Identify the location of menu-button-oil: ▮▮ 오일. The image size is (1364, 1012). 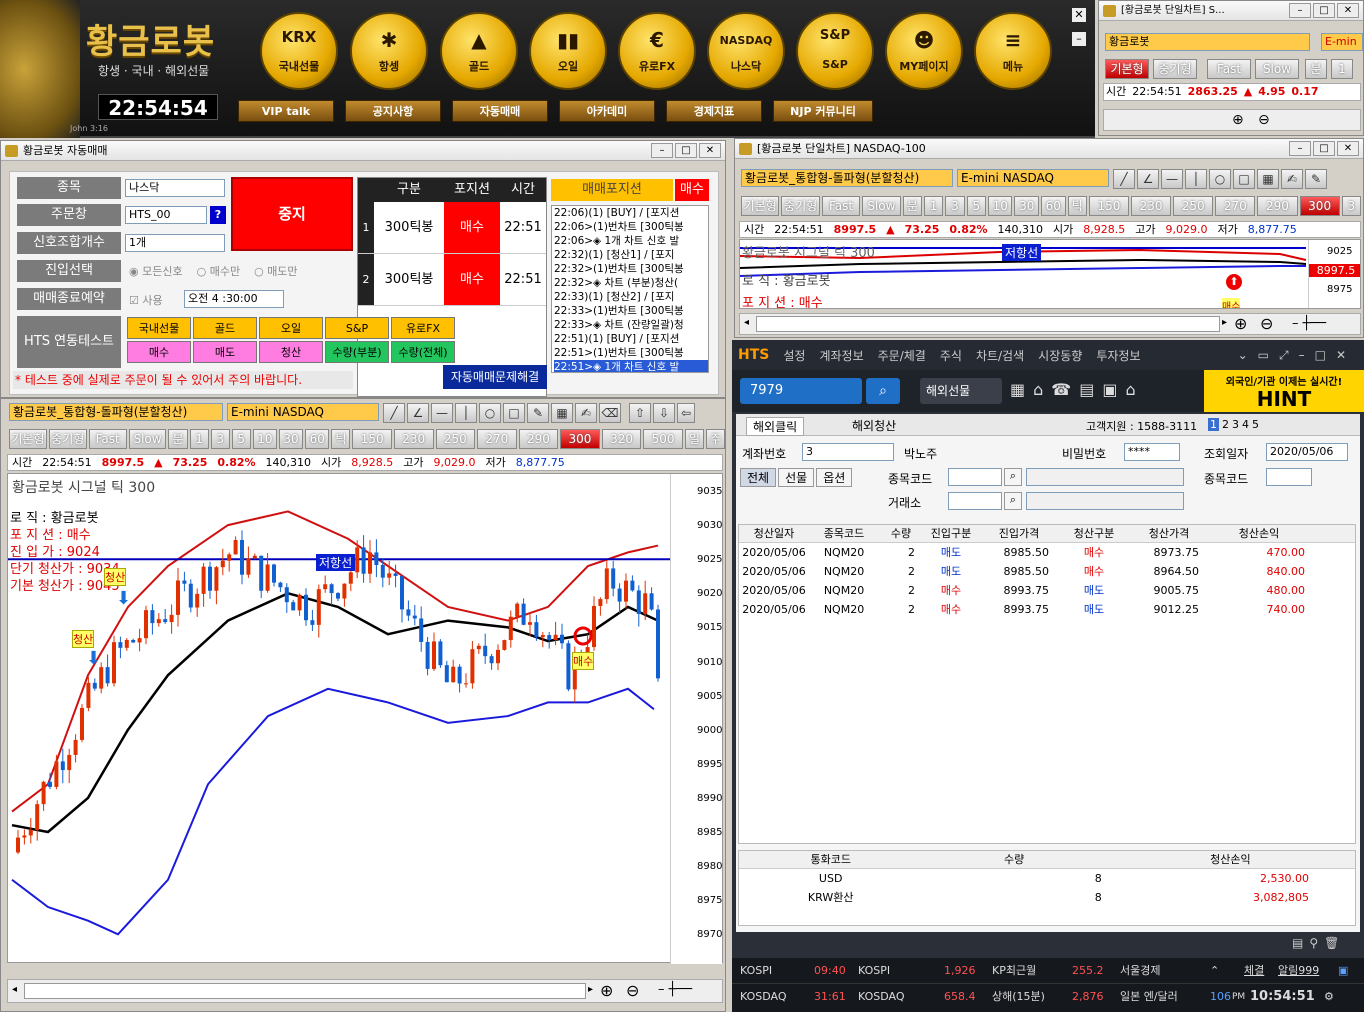
(568, 51).